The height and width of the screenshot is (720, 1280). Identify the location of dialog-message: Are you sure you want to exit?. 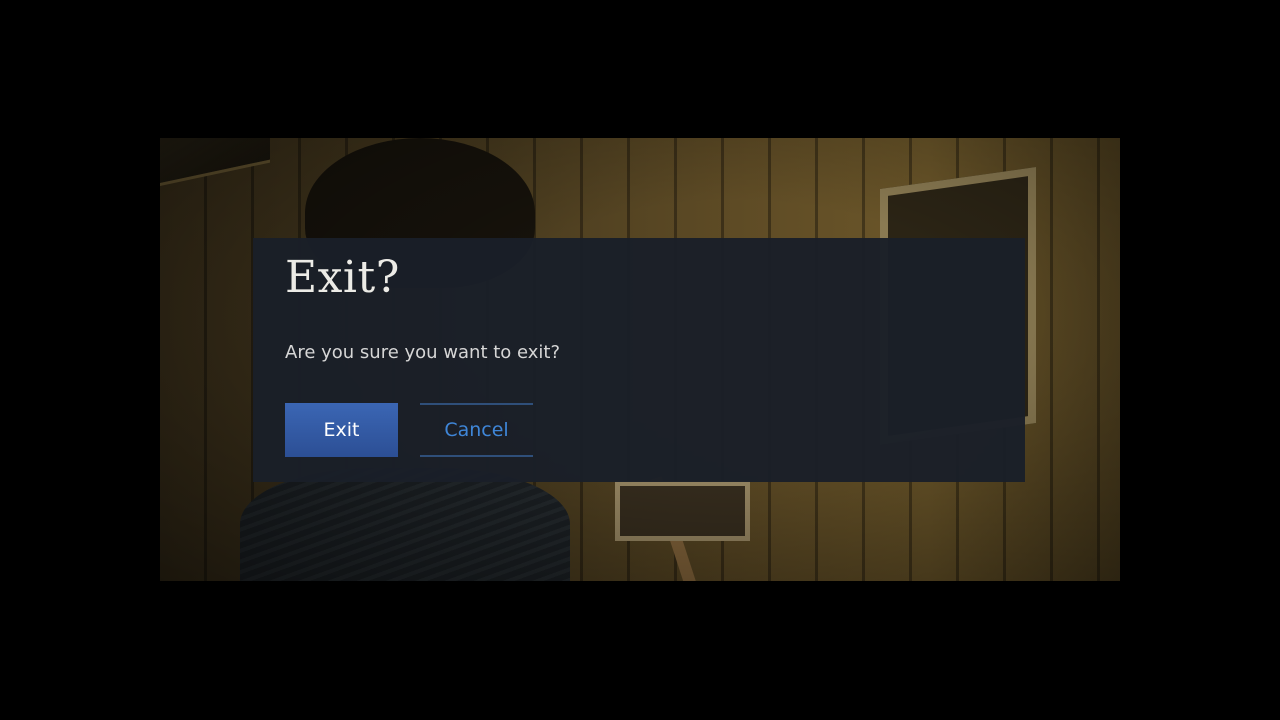
(423, 352).